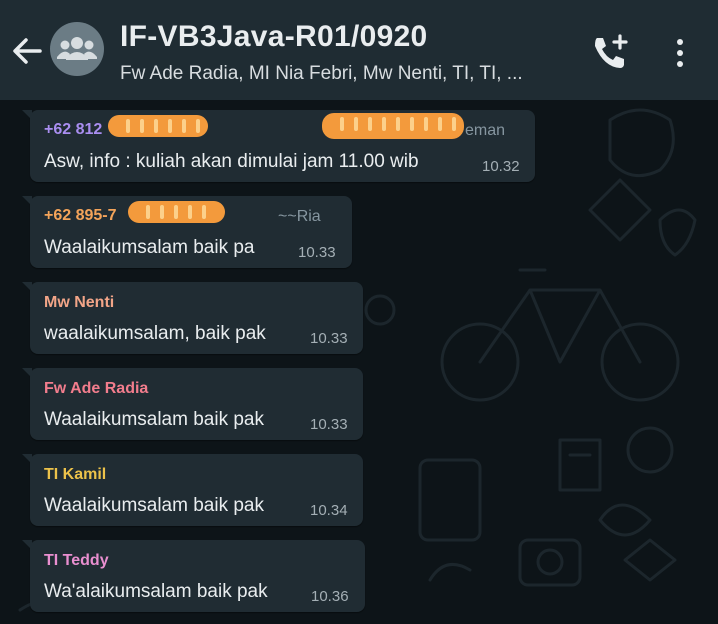  Describe the element at coordinates (80, 215) in the screenshot. I see `message-sender: +62 895-7` at that location.